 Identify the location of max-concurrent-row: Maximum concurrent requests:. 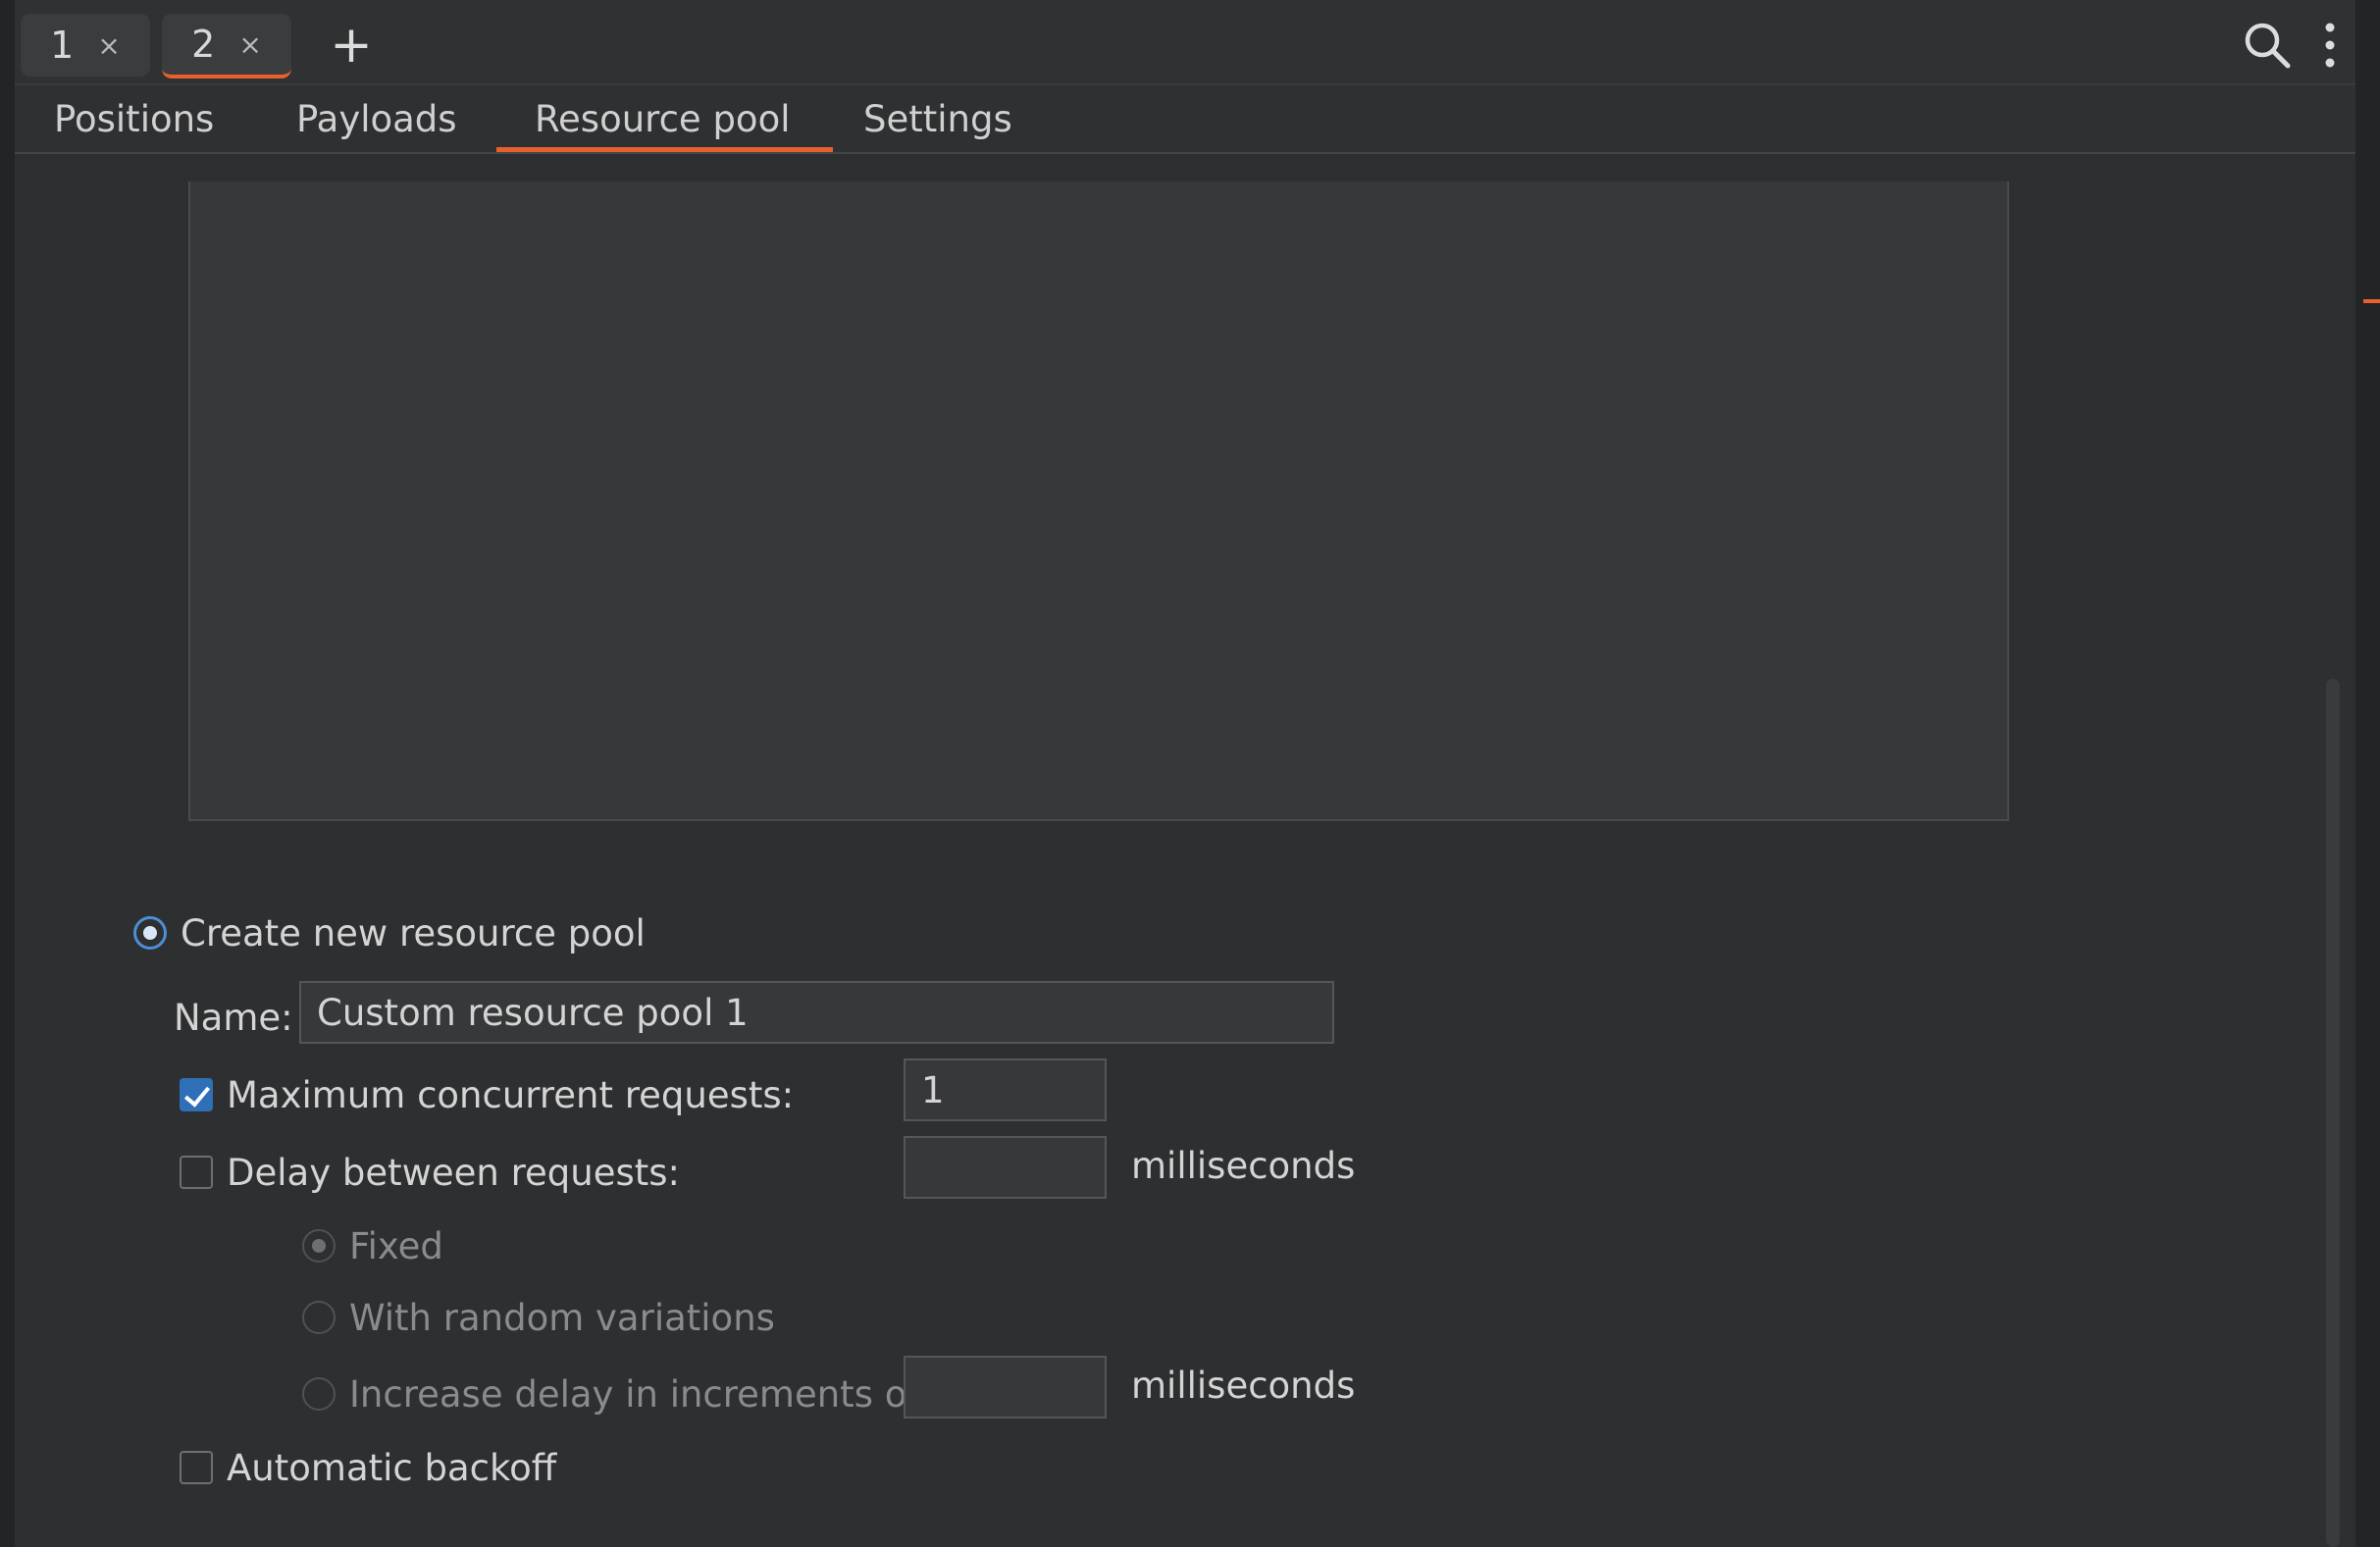
(487, 1094).